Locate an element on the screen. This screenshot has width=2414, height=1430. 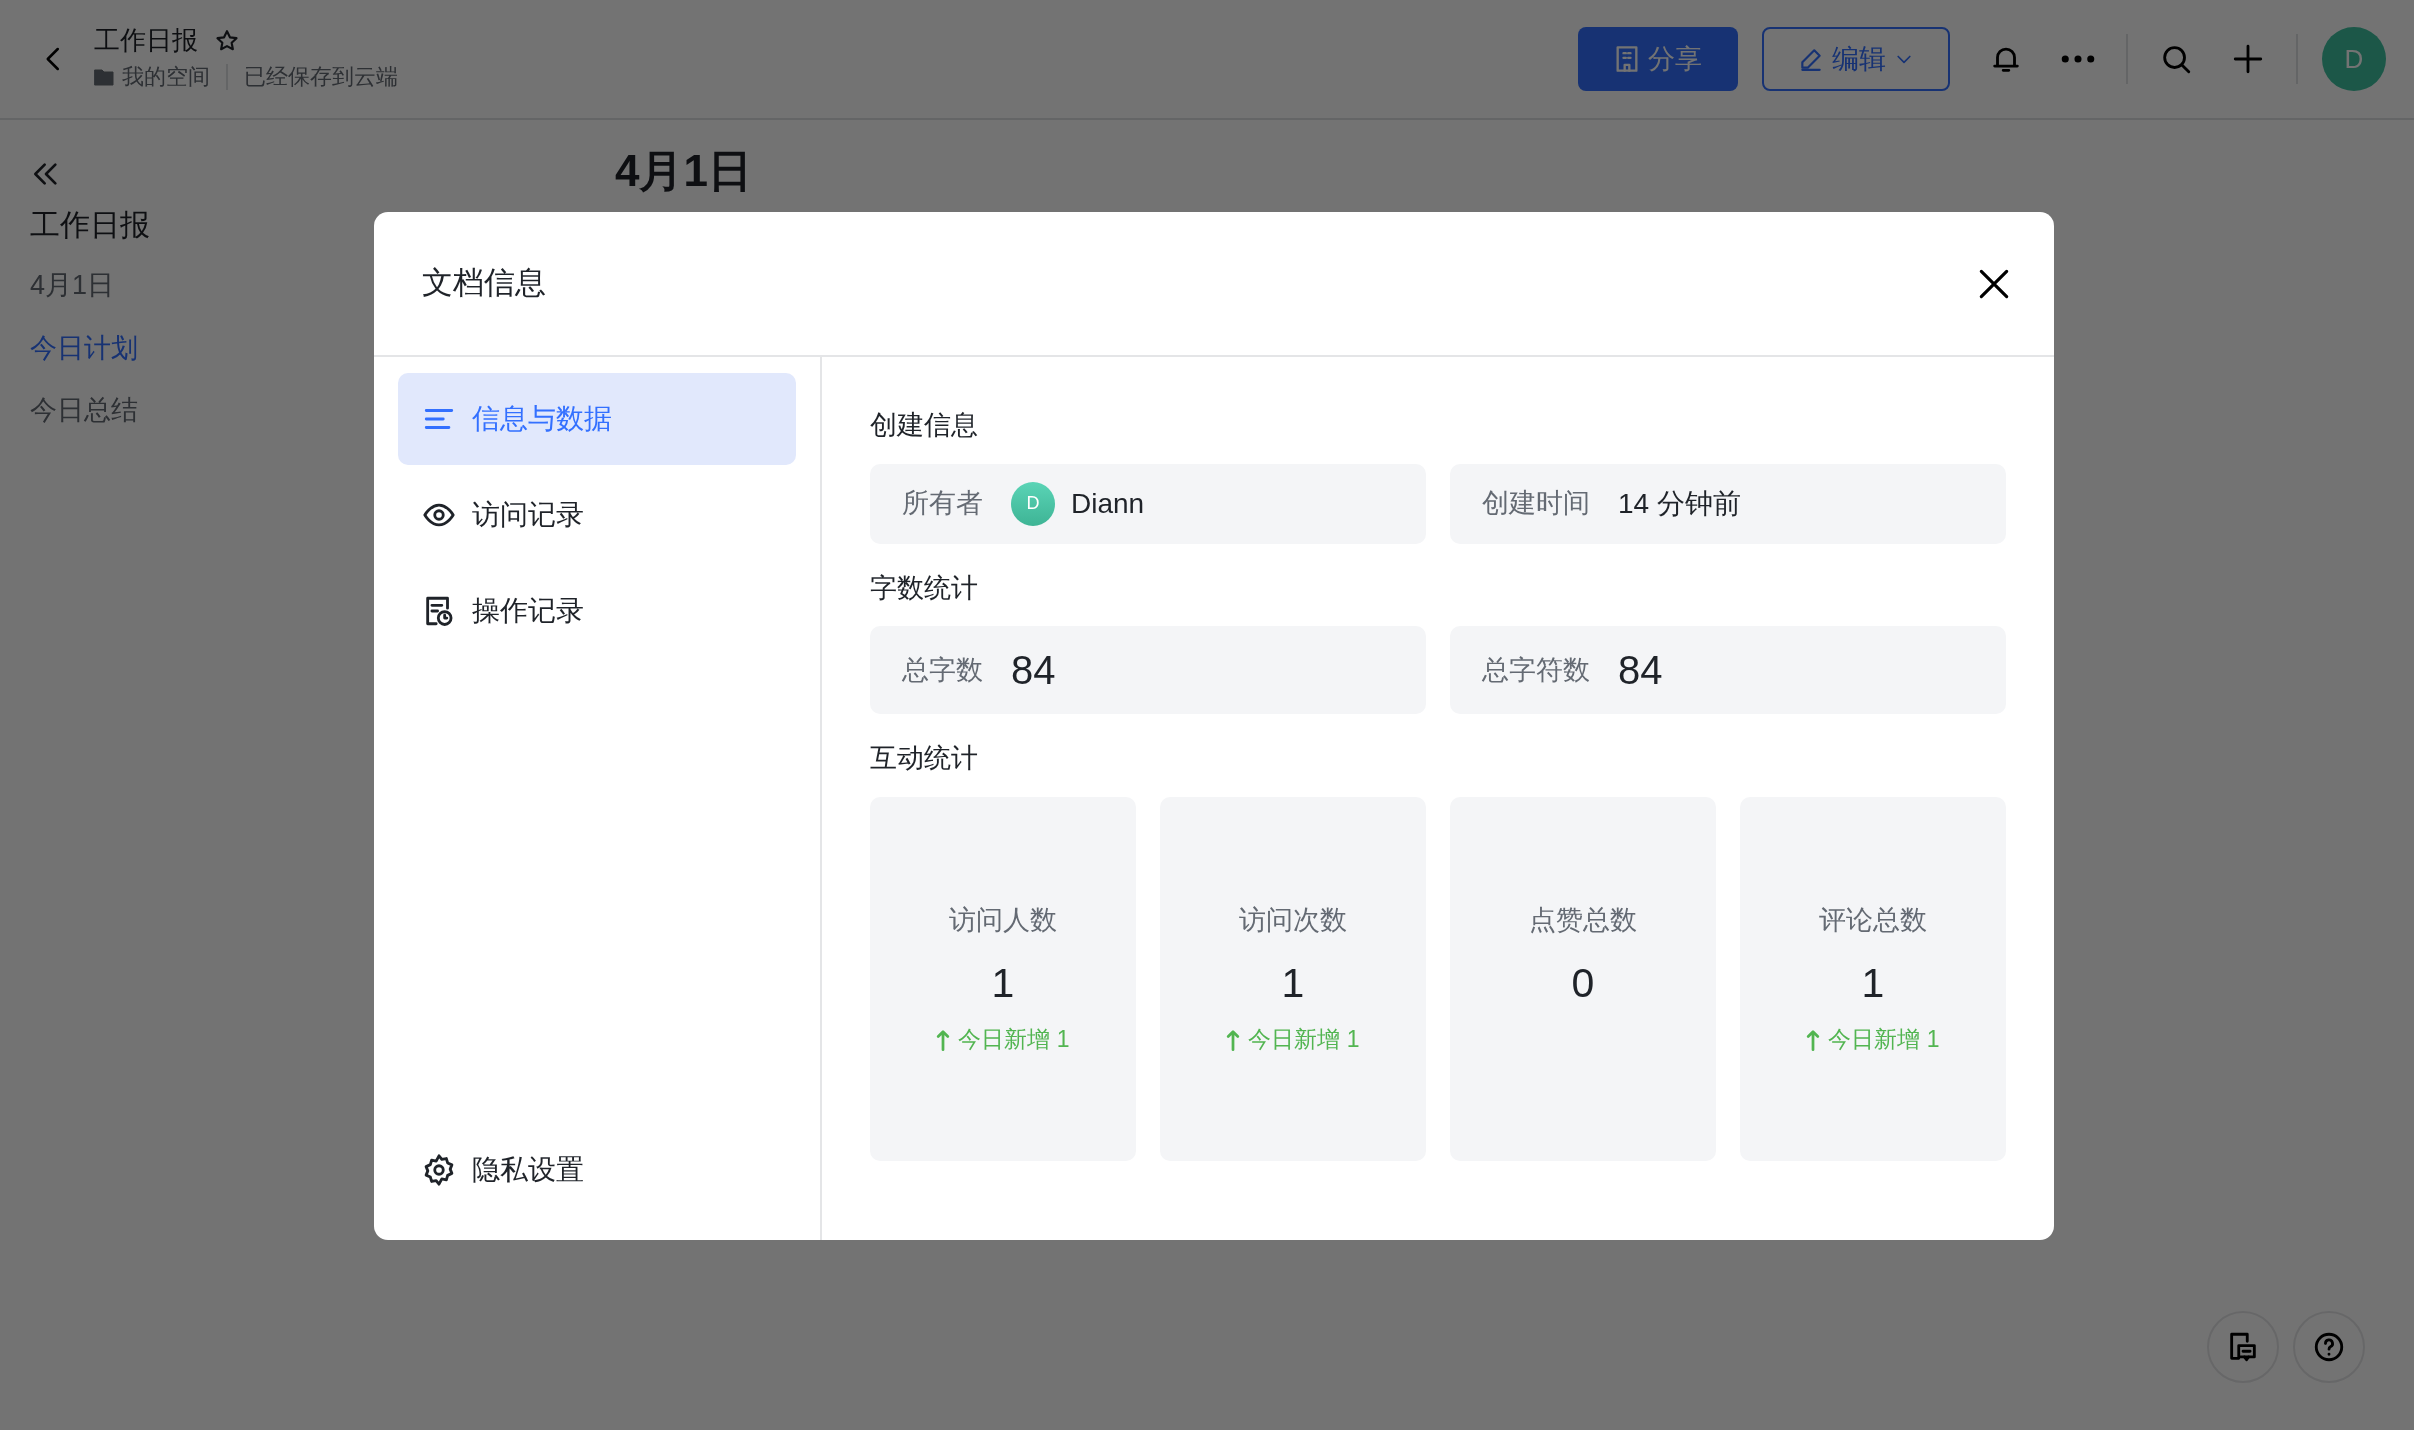
pencil-icon is located at coordinates (1811, 59).